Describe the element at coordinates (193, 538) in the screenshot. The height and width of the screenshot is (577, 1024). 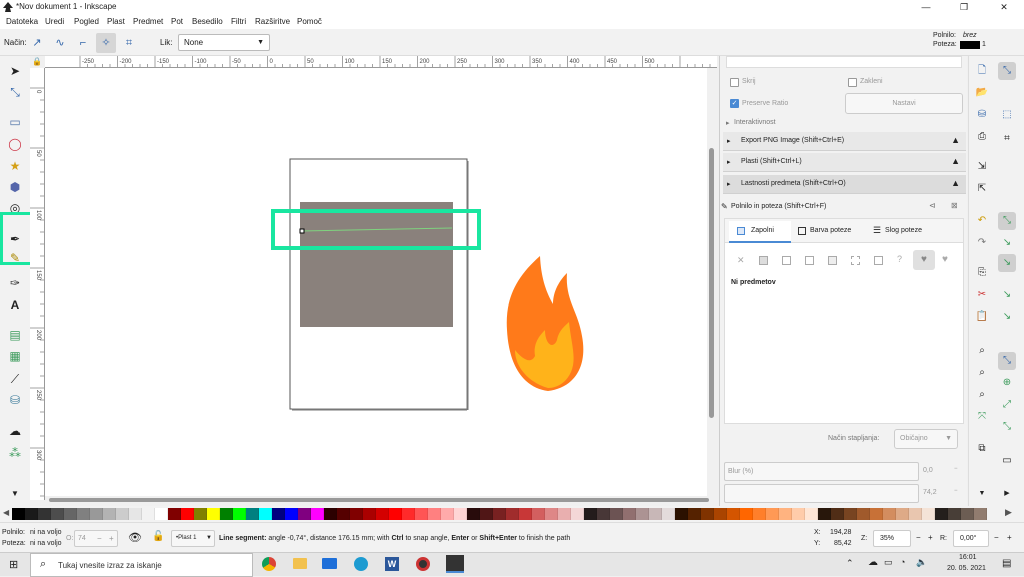
I see `current-layer-select: •Plast 1 ▼` at that location.